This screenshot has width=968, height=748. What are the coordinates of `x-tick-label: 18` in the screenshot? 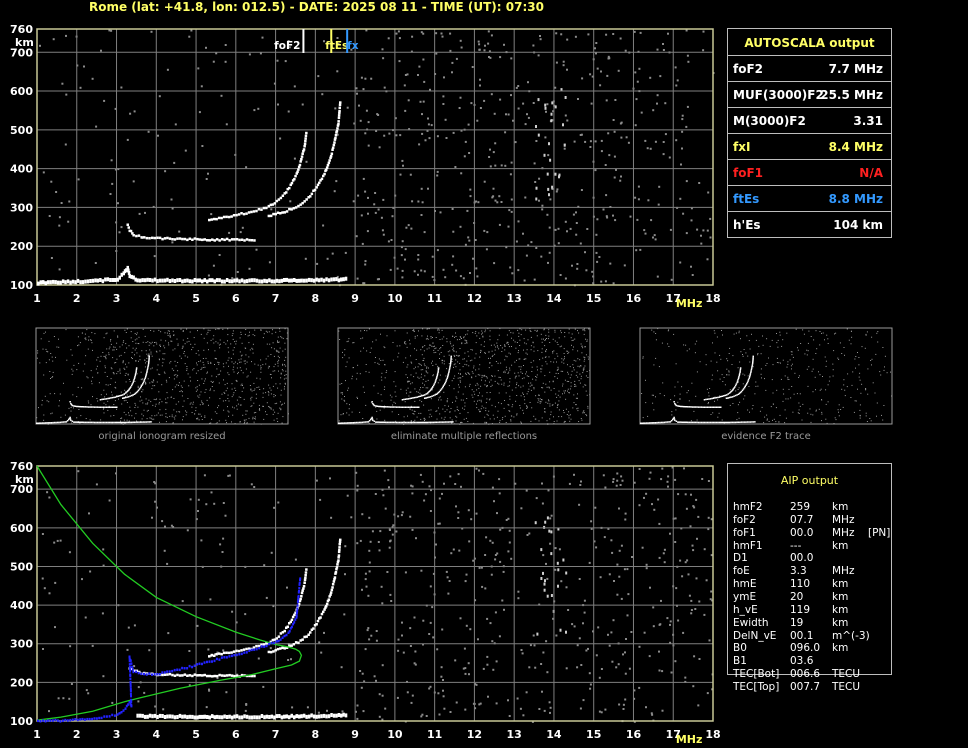 It's located at (712, 734).